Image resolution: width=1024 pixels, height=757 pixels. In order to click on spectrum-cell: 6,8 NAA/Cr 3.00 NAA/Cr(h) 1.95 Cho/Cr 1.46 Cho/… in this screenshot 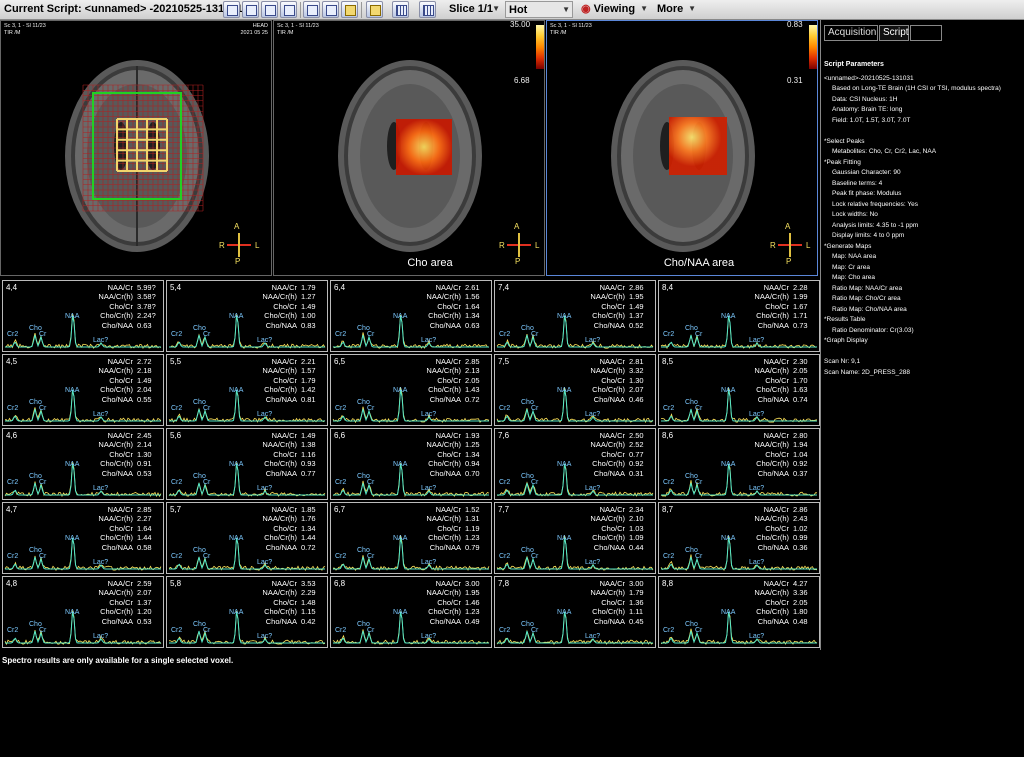, I will do `click(411, 612)`.